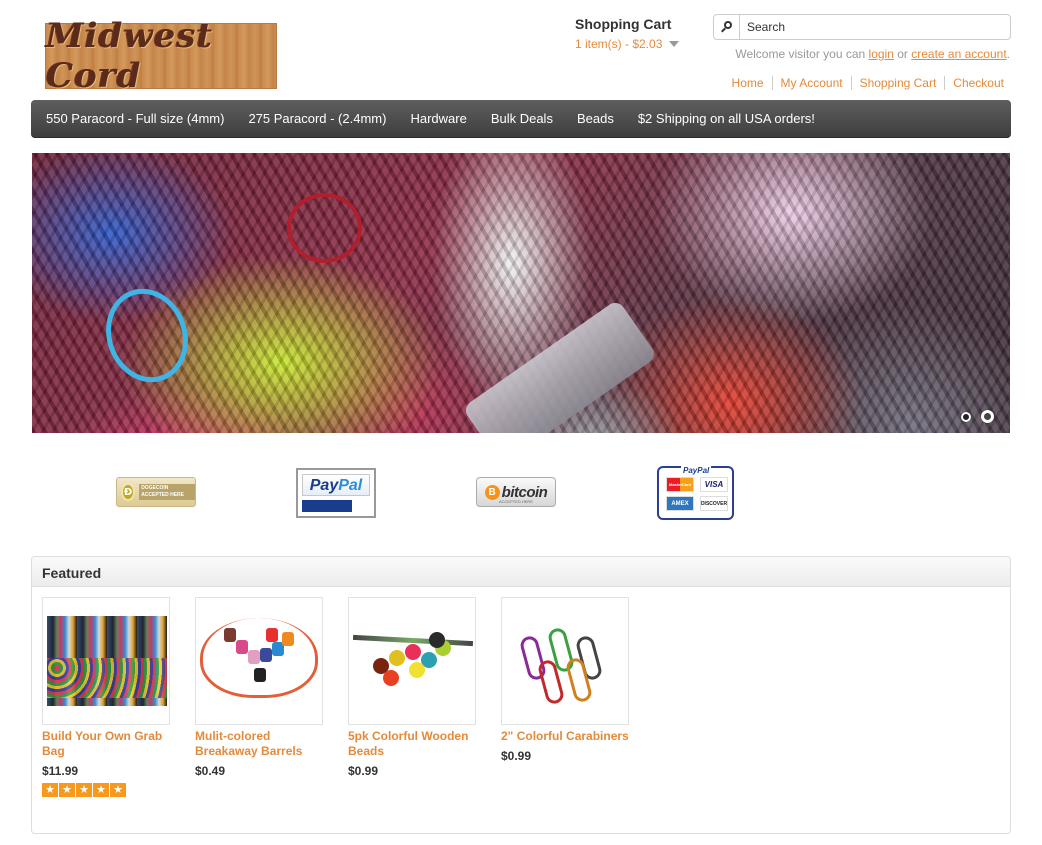 Image resolution: width=1042 pixels, height=845 pixels. What do you see at coordinates (350, 485) in the screenshot?
I see `paypal-word-b: Pal` at bounding box center [350, 485].